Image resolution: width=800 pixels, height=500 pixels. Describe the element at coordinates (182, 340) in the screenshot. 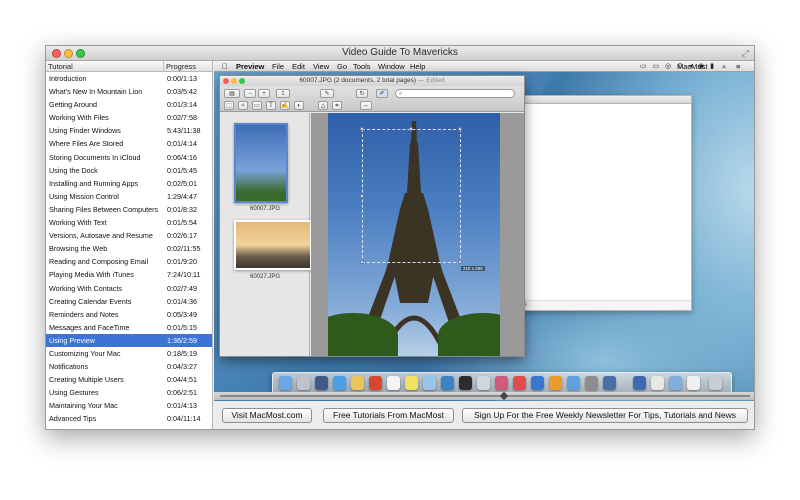

I see `tutorial-progress: 1:36/2:59` at that location.